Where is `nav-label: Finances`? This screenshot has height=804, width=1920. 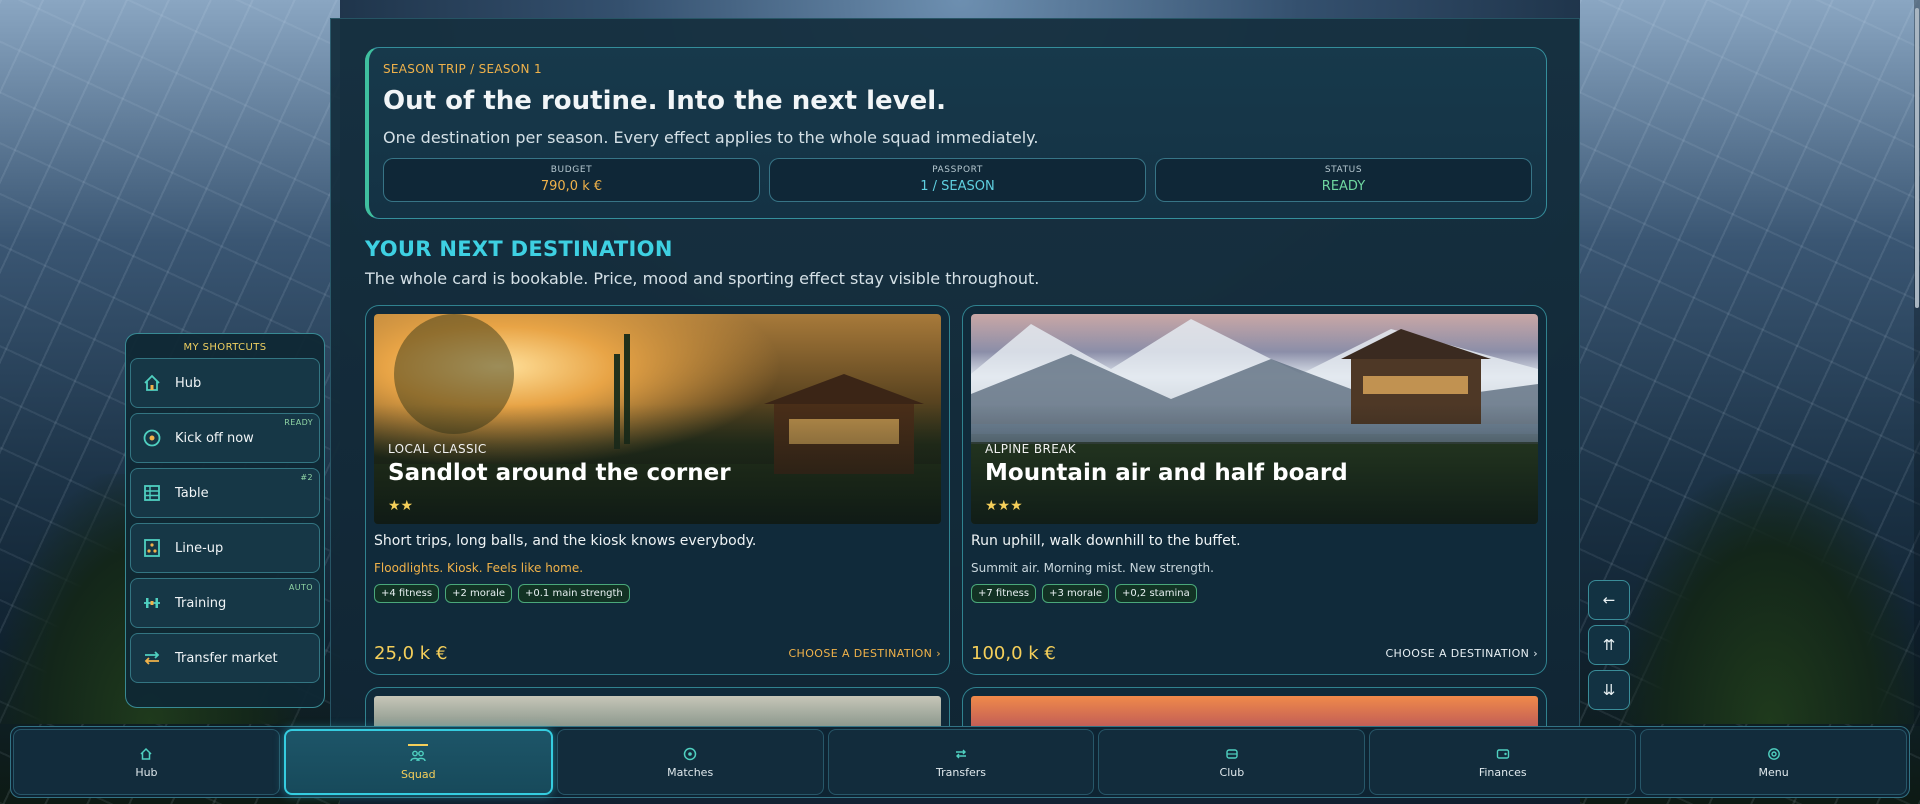 nav-label: Finances is located at coordinates (1502, 772).